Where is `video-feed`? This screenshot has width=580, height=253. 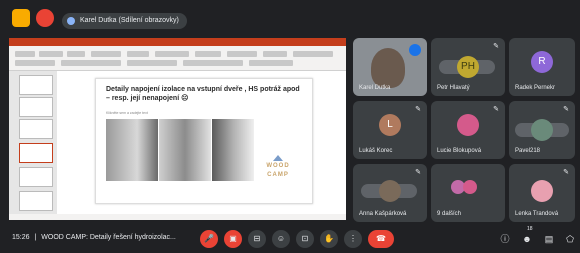
video-feed is located at coordinates (388, 68).